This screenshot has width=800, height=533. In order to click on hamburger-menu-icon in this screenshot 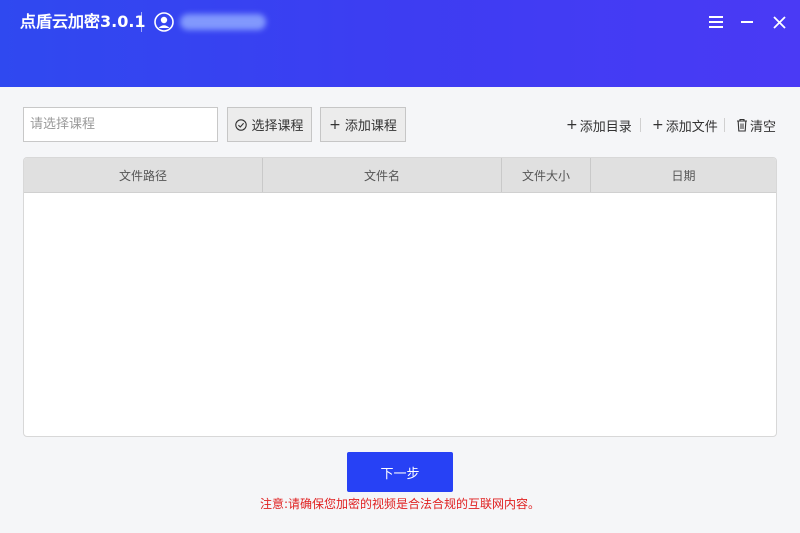, I will do `click(716, 22)`.